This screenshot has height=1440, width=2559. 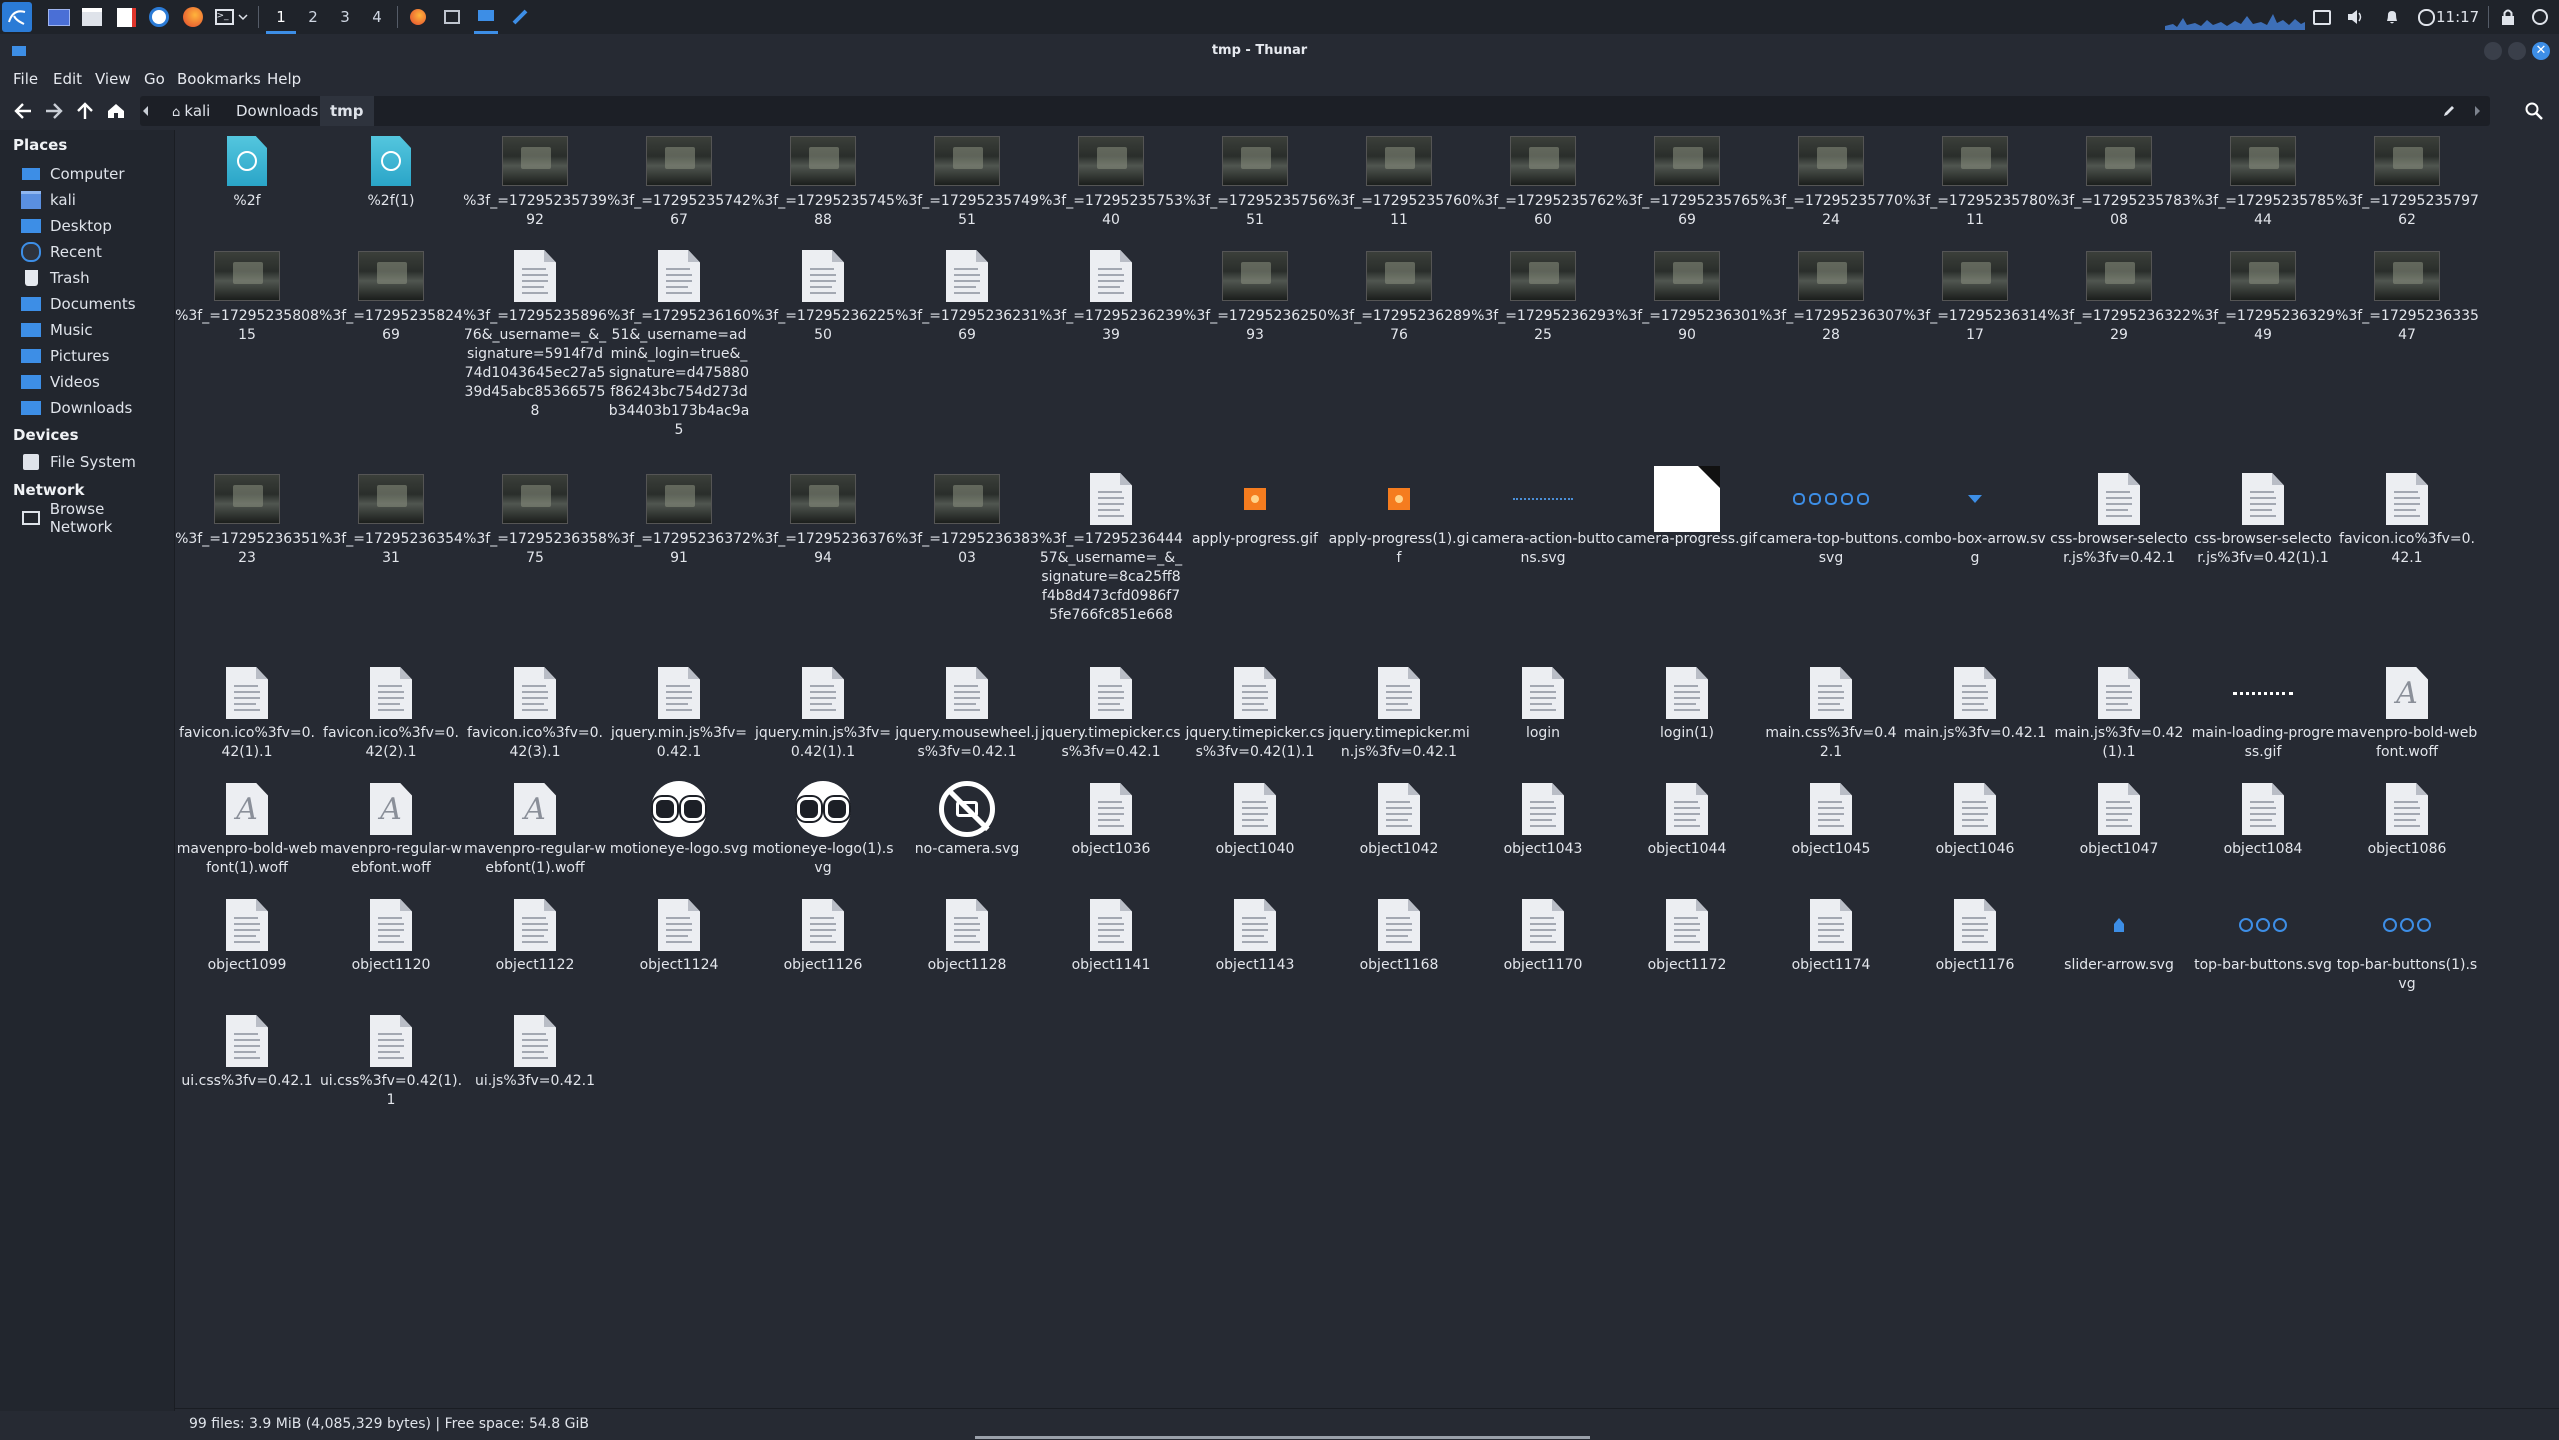 What do you see at coordinates (1687, 818) in the screenshot?
I see `file-item: object1044` at bounding box center [1687, 818].